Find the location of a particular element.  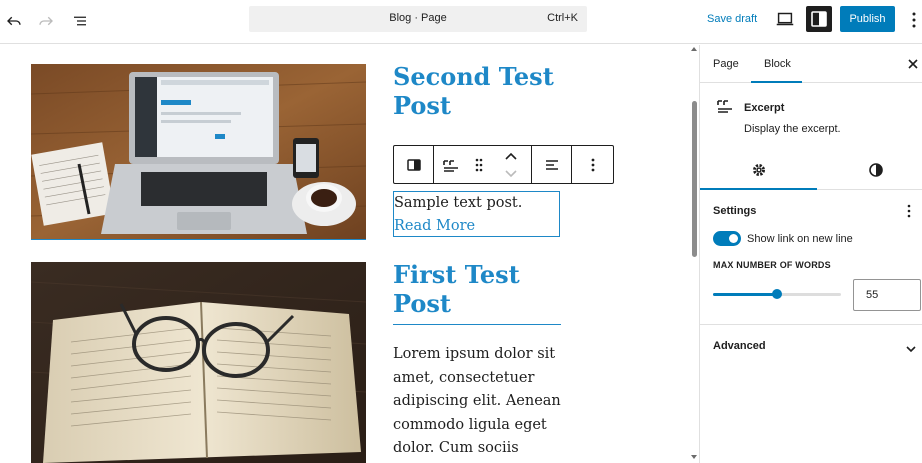

post-title: First Test Post is located at coordinates (477, 292).